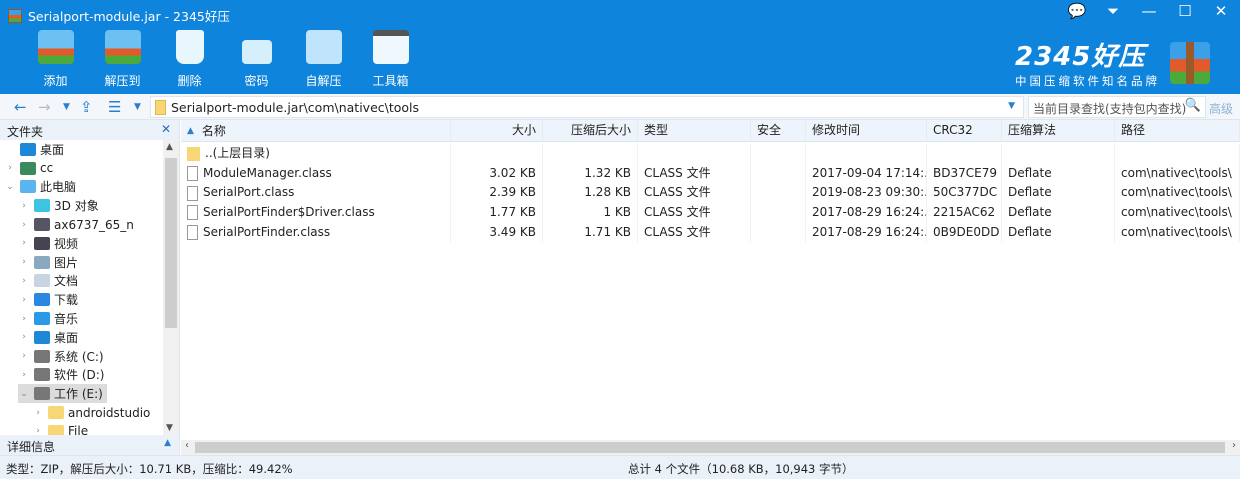 The width and height of the screenshot is (1240, 479). I want to click on close-button: ✕, so click(1221, 11).